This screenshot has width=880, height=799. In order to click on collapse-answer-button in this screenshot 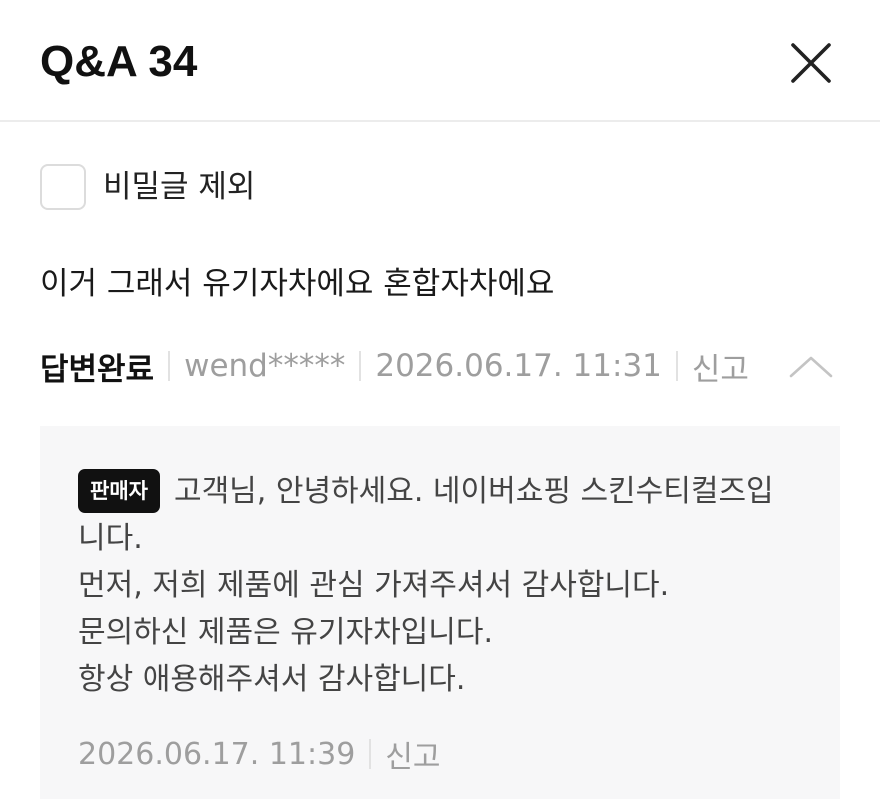, I will do `click(811, 367)`.